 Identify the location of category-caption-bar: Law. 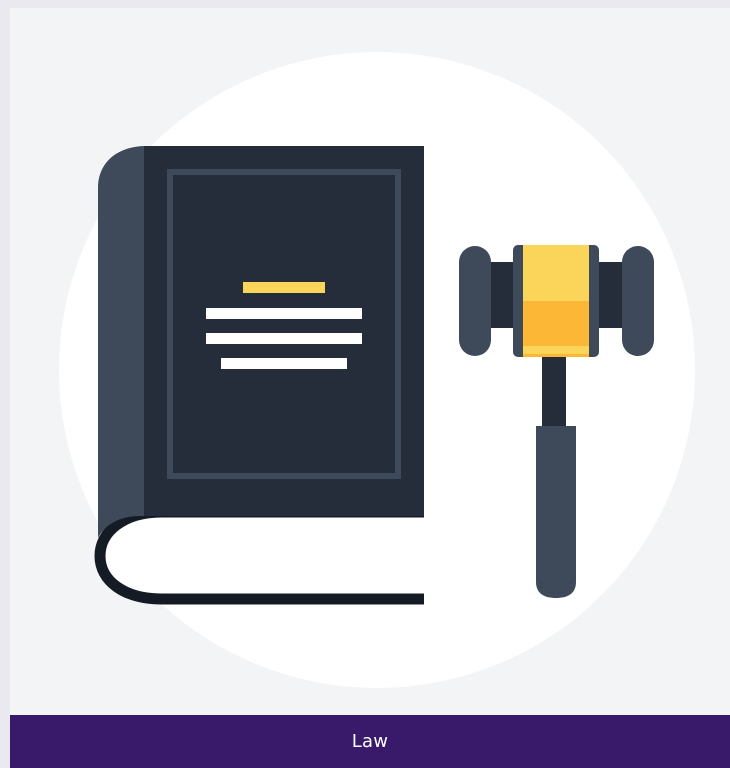
(370, 741).